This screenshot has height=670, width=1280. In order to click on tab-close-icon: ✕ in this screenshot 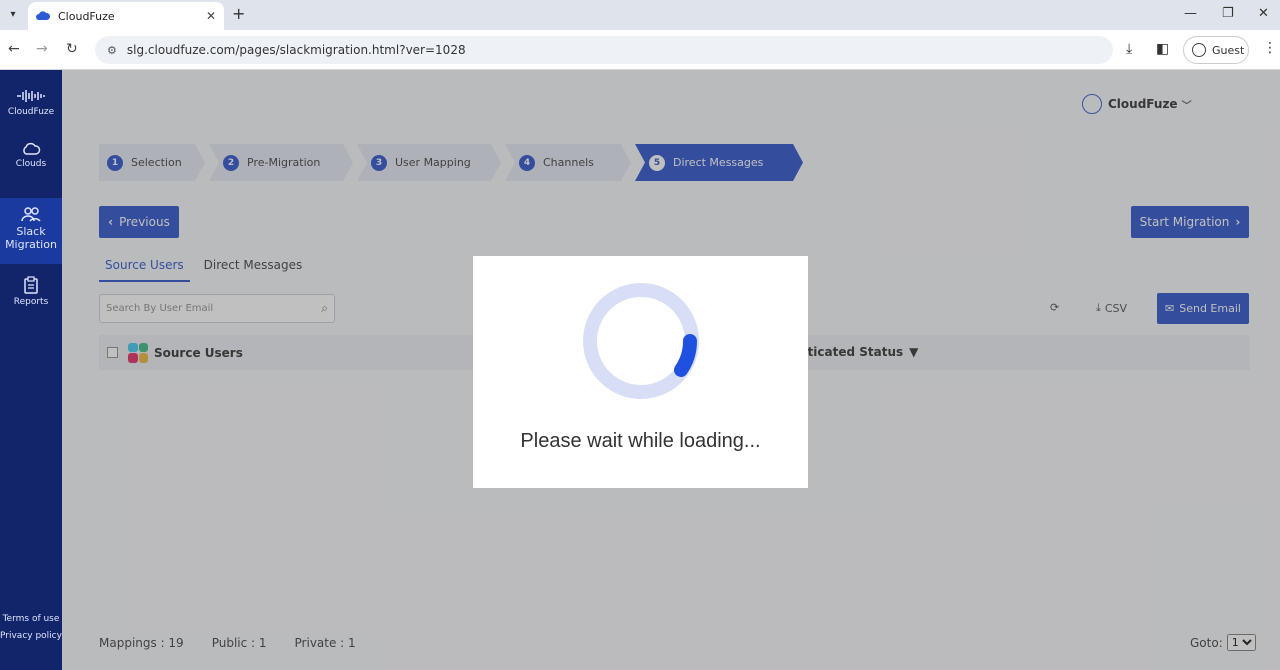, I will do `click(211, 16)`.